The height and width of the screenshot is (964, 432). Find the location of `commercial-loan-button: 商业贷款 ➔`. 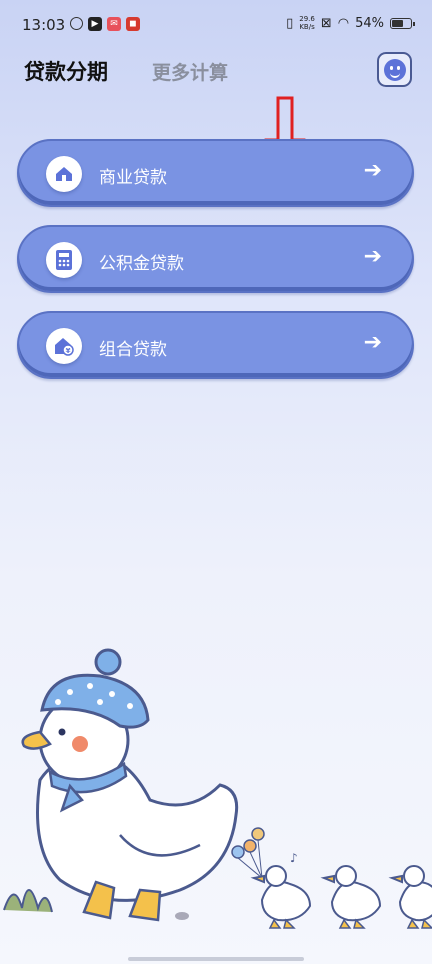

commercial-loan-button: 商业贷款 ➔ is located at coordinates (215, 173).